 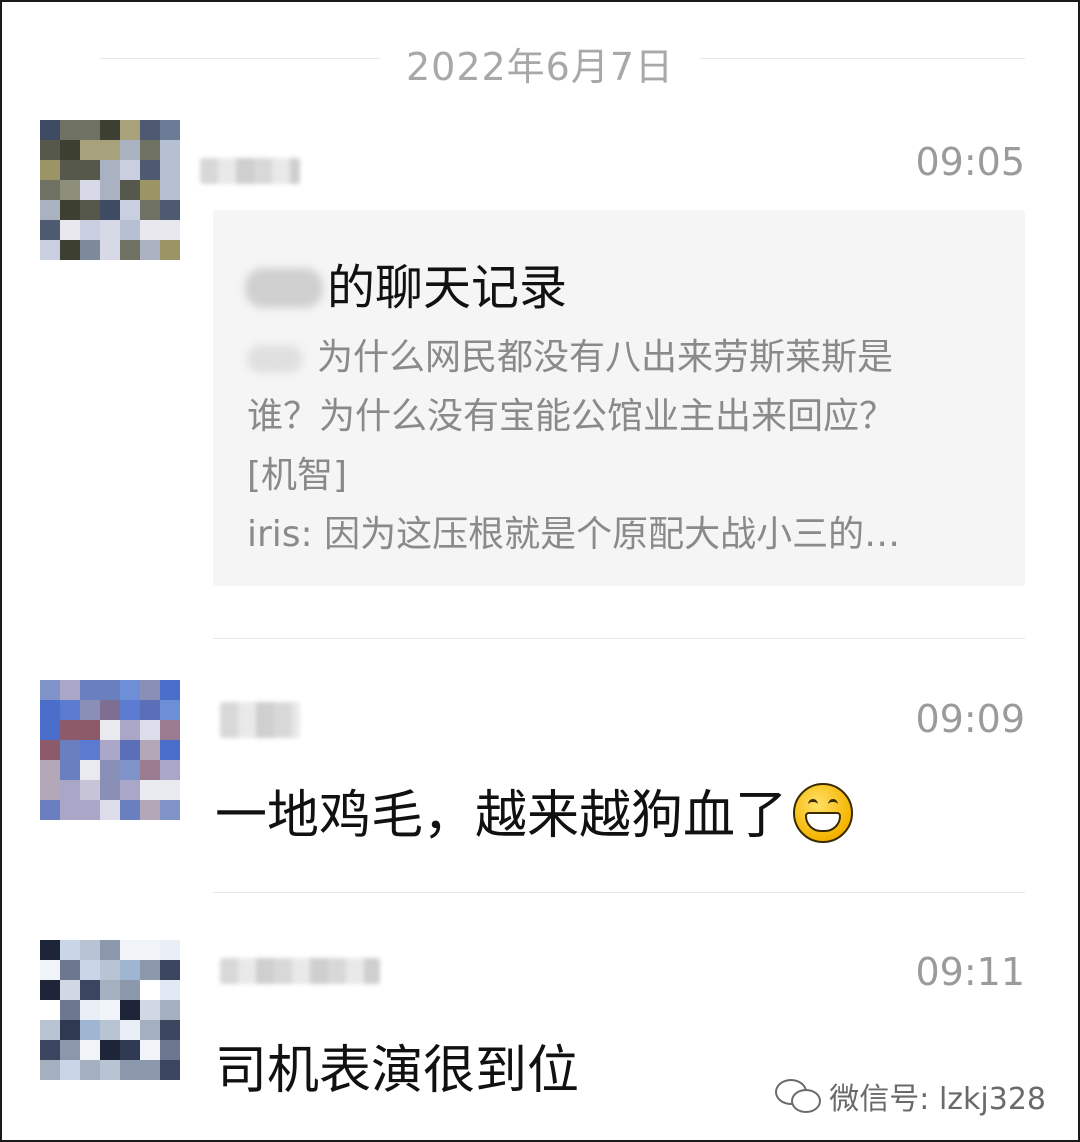 What do you see at coordinates (798, 1096) in the screenshot?
I see `wechat-icon` at bounding box center [798, 1096].